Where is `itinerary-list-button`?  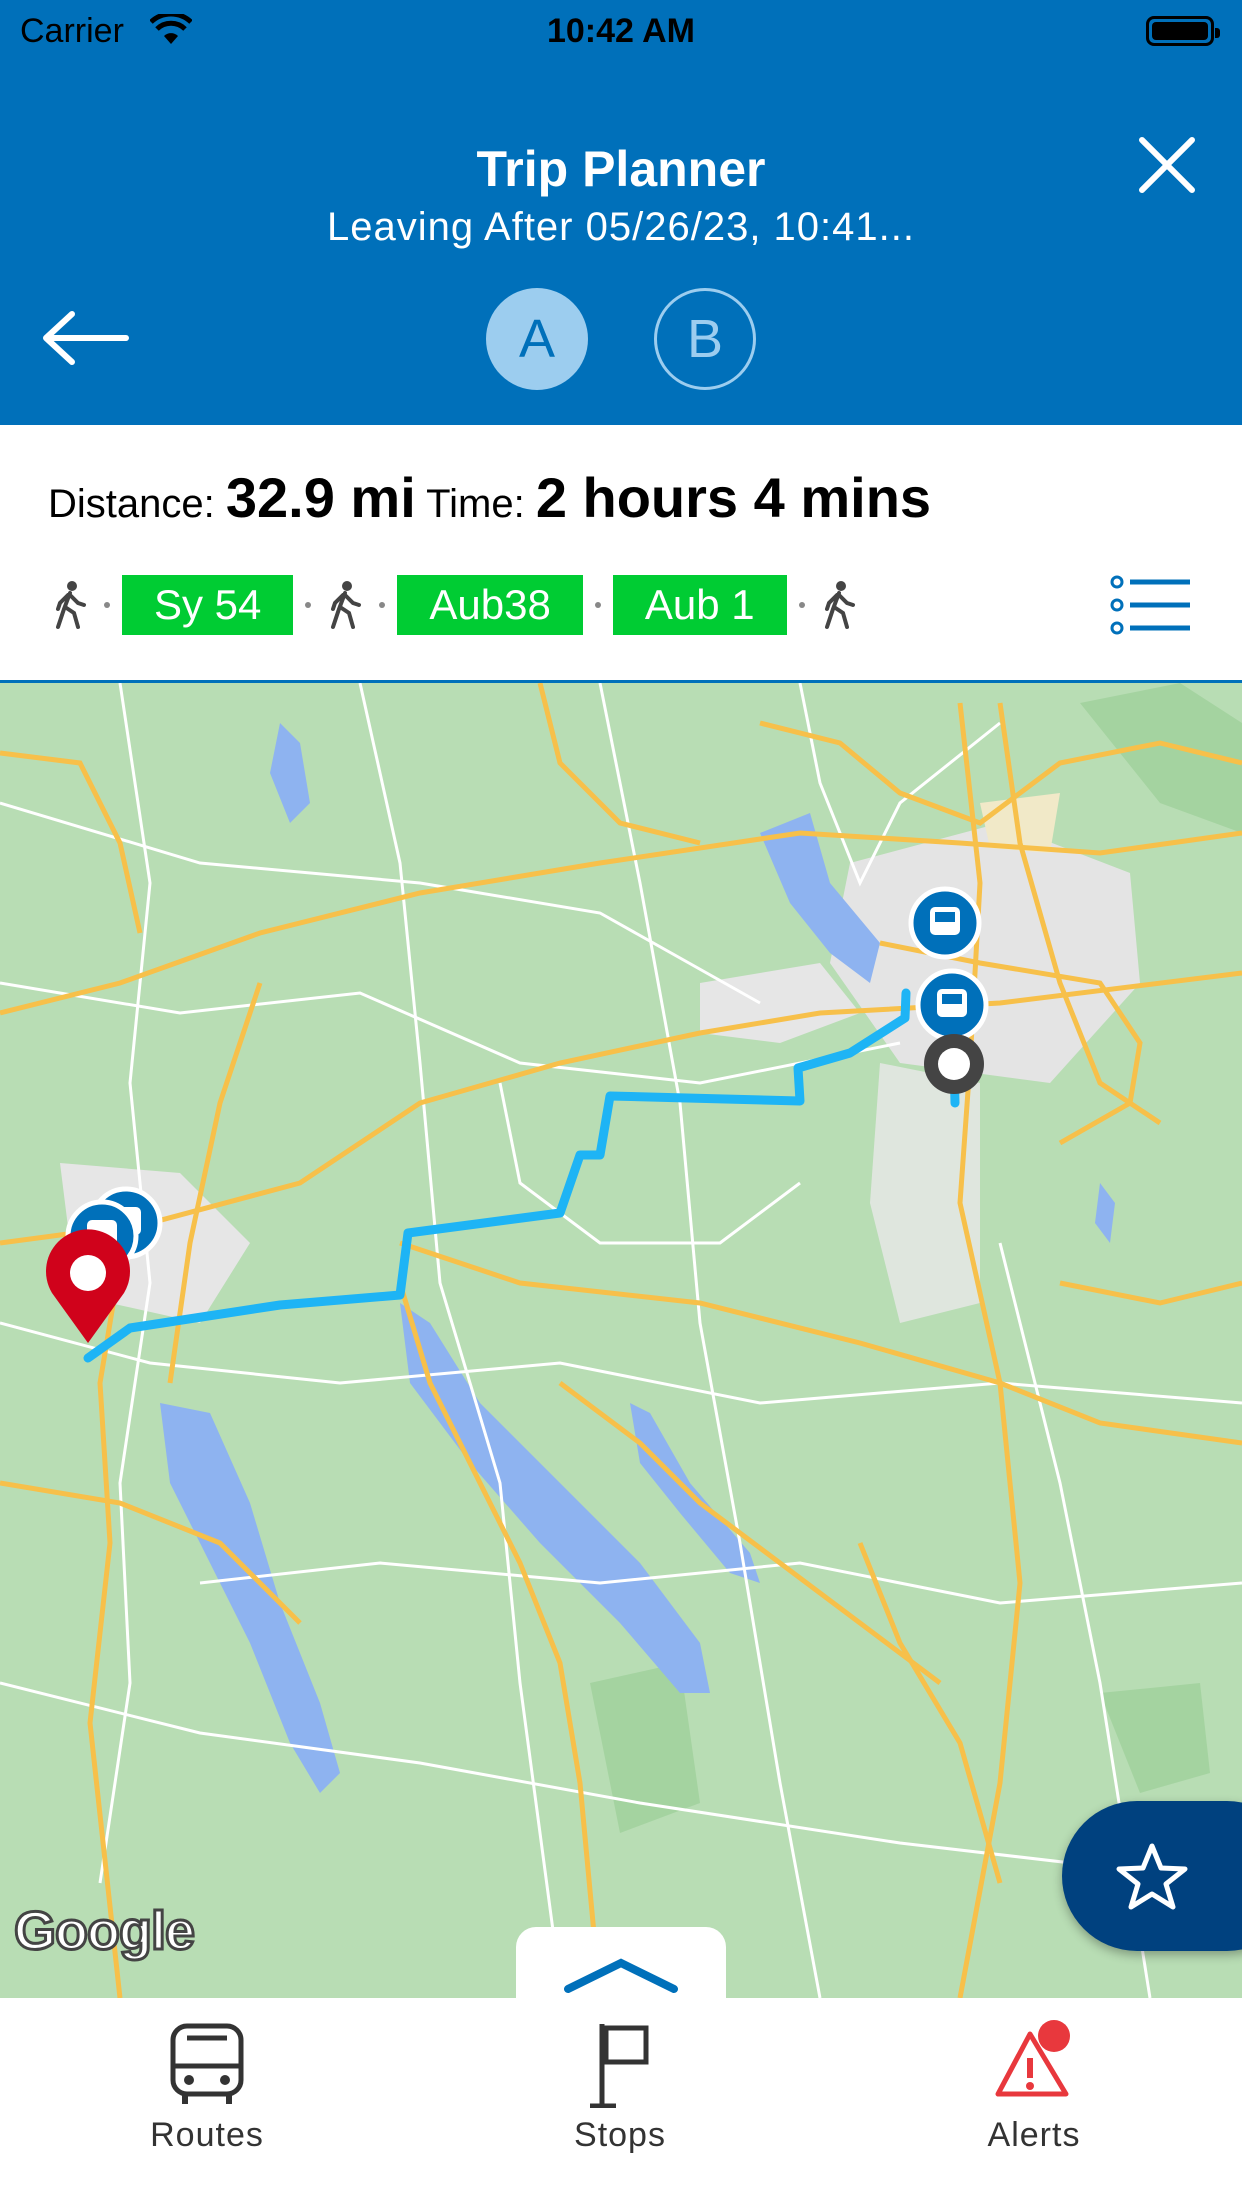 itinerary-list-button is located at coordinates (1151, 605).